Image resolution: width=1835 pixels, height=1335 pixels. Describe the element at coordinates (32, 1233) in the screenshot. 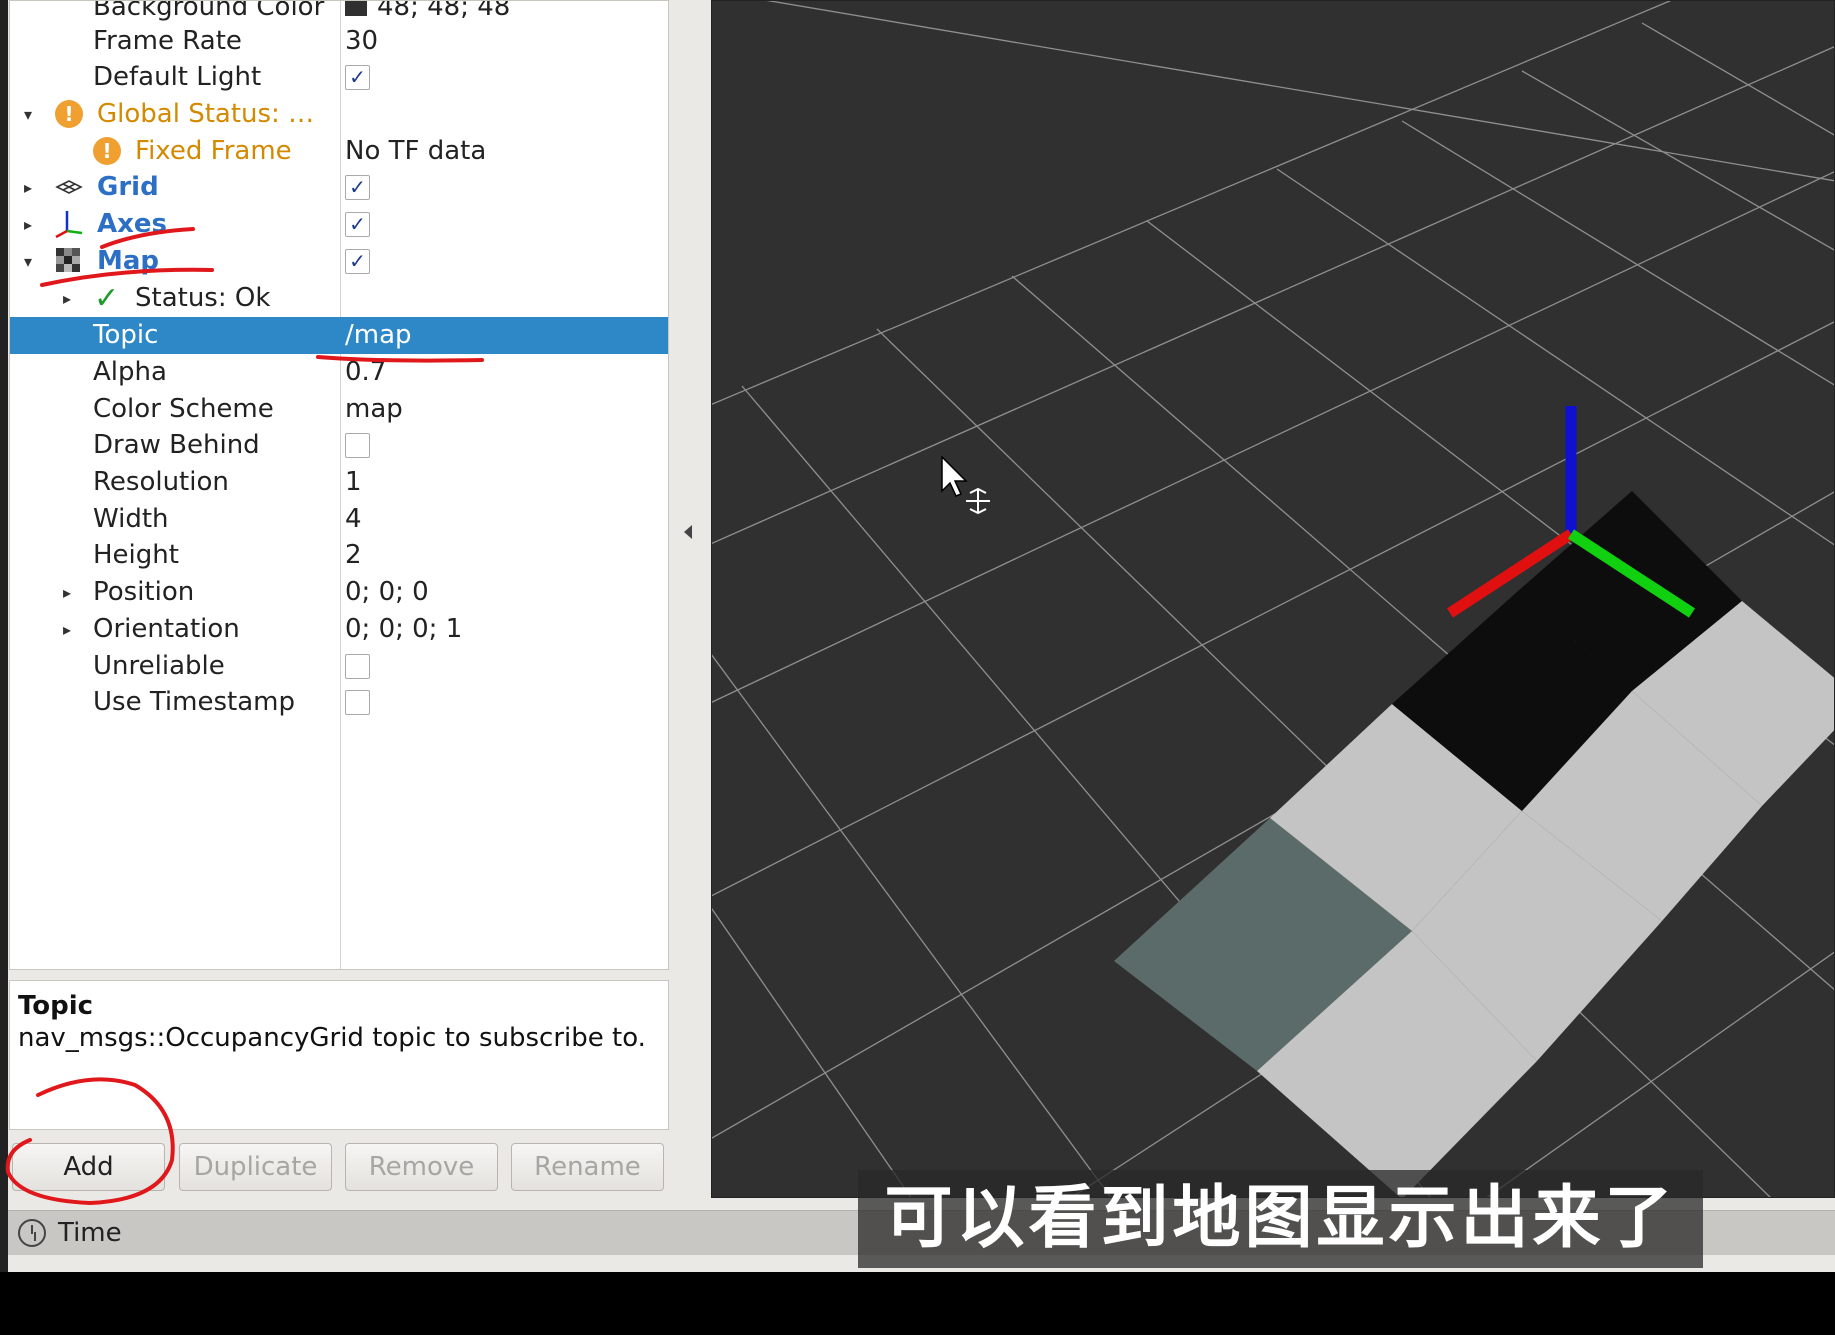

I see `clock-icon` at that location.